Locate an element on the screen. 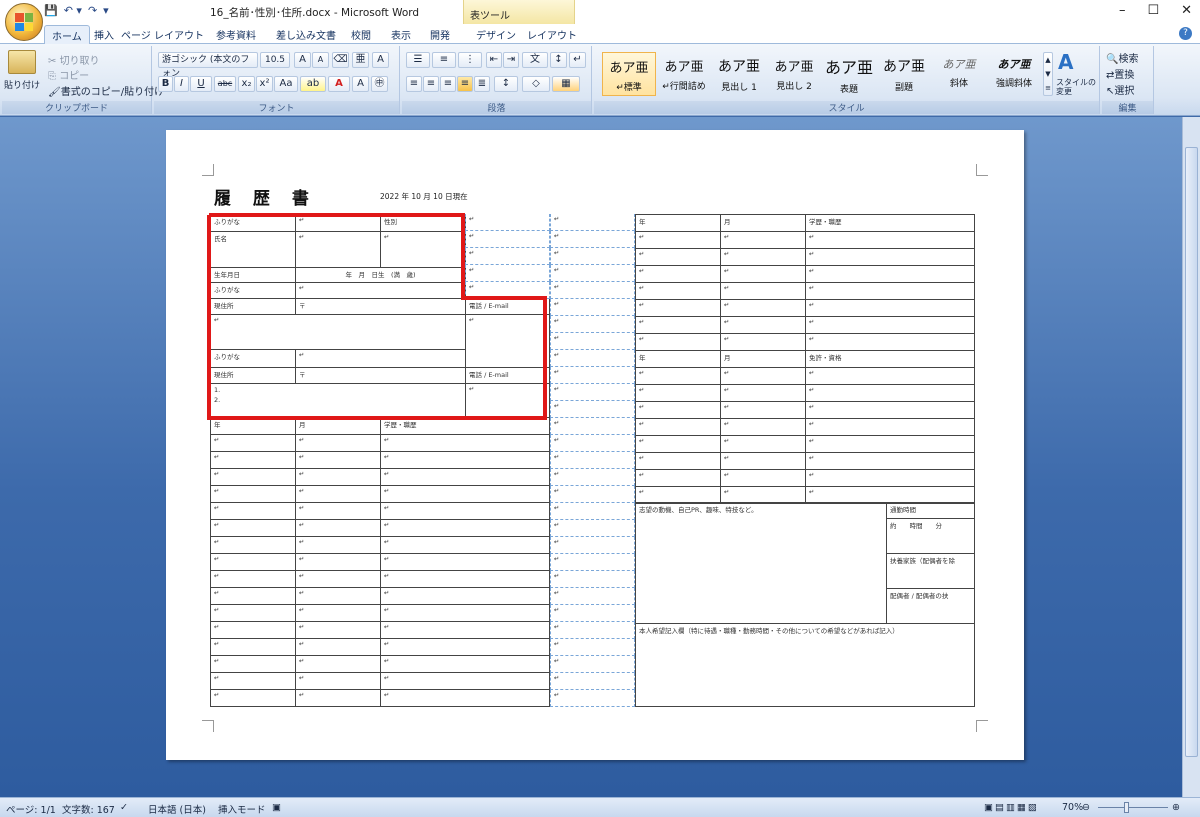 This screenshot has width=1200, height=817. font-color-icon: A is located at coordinates (339, 84).